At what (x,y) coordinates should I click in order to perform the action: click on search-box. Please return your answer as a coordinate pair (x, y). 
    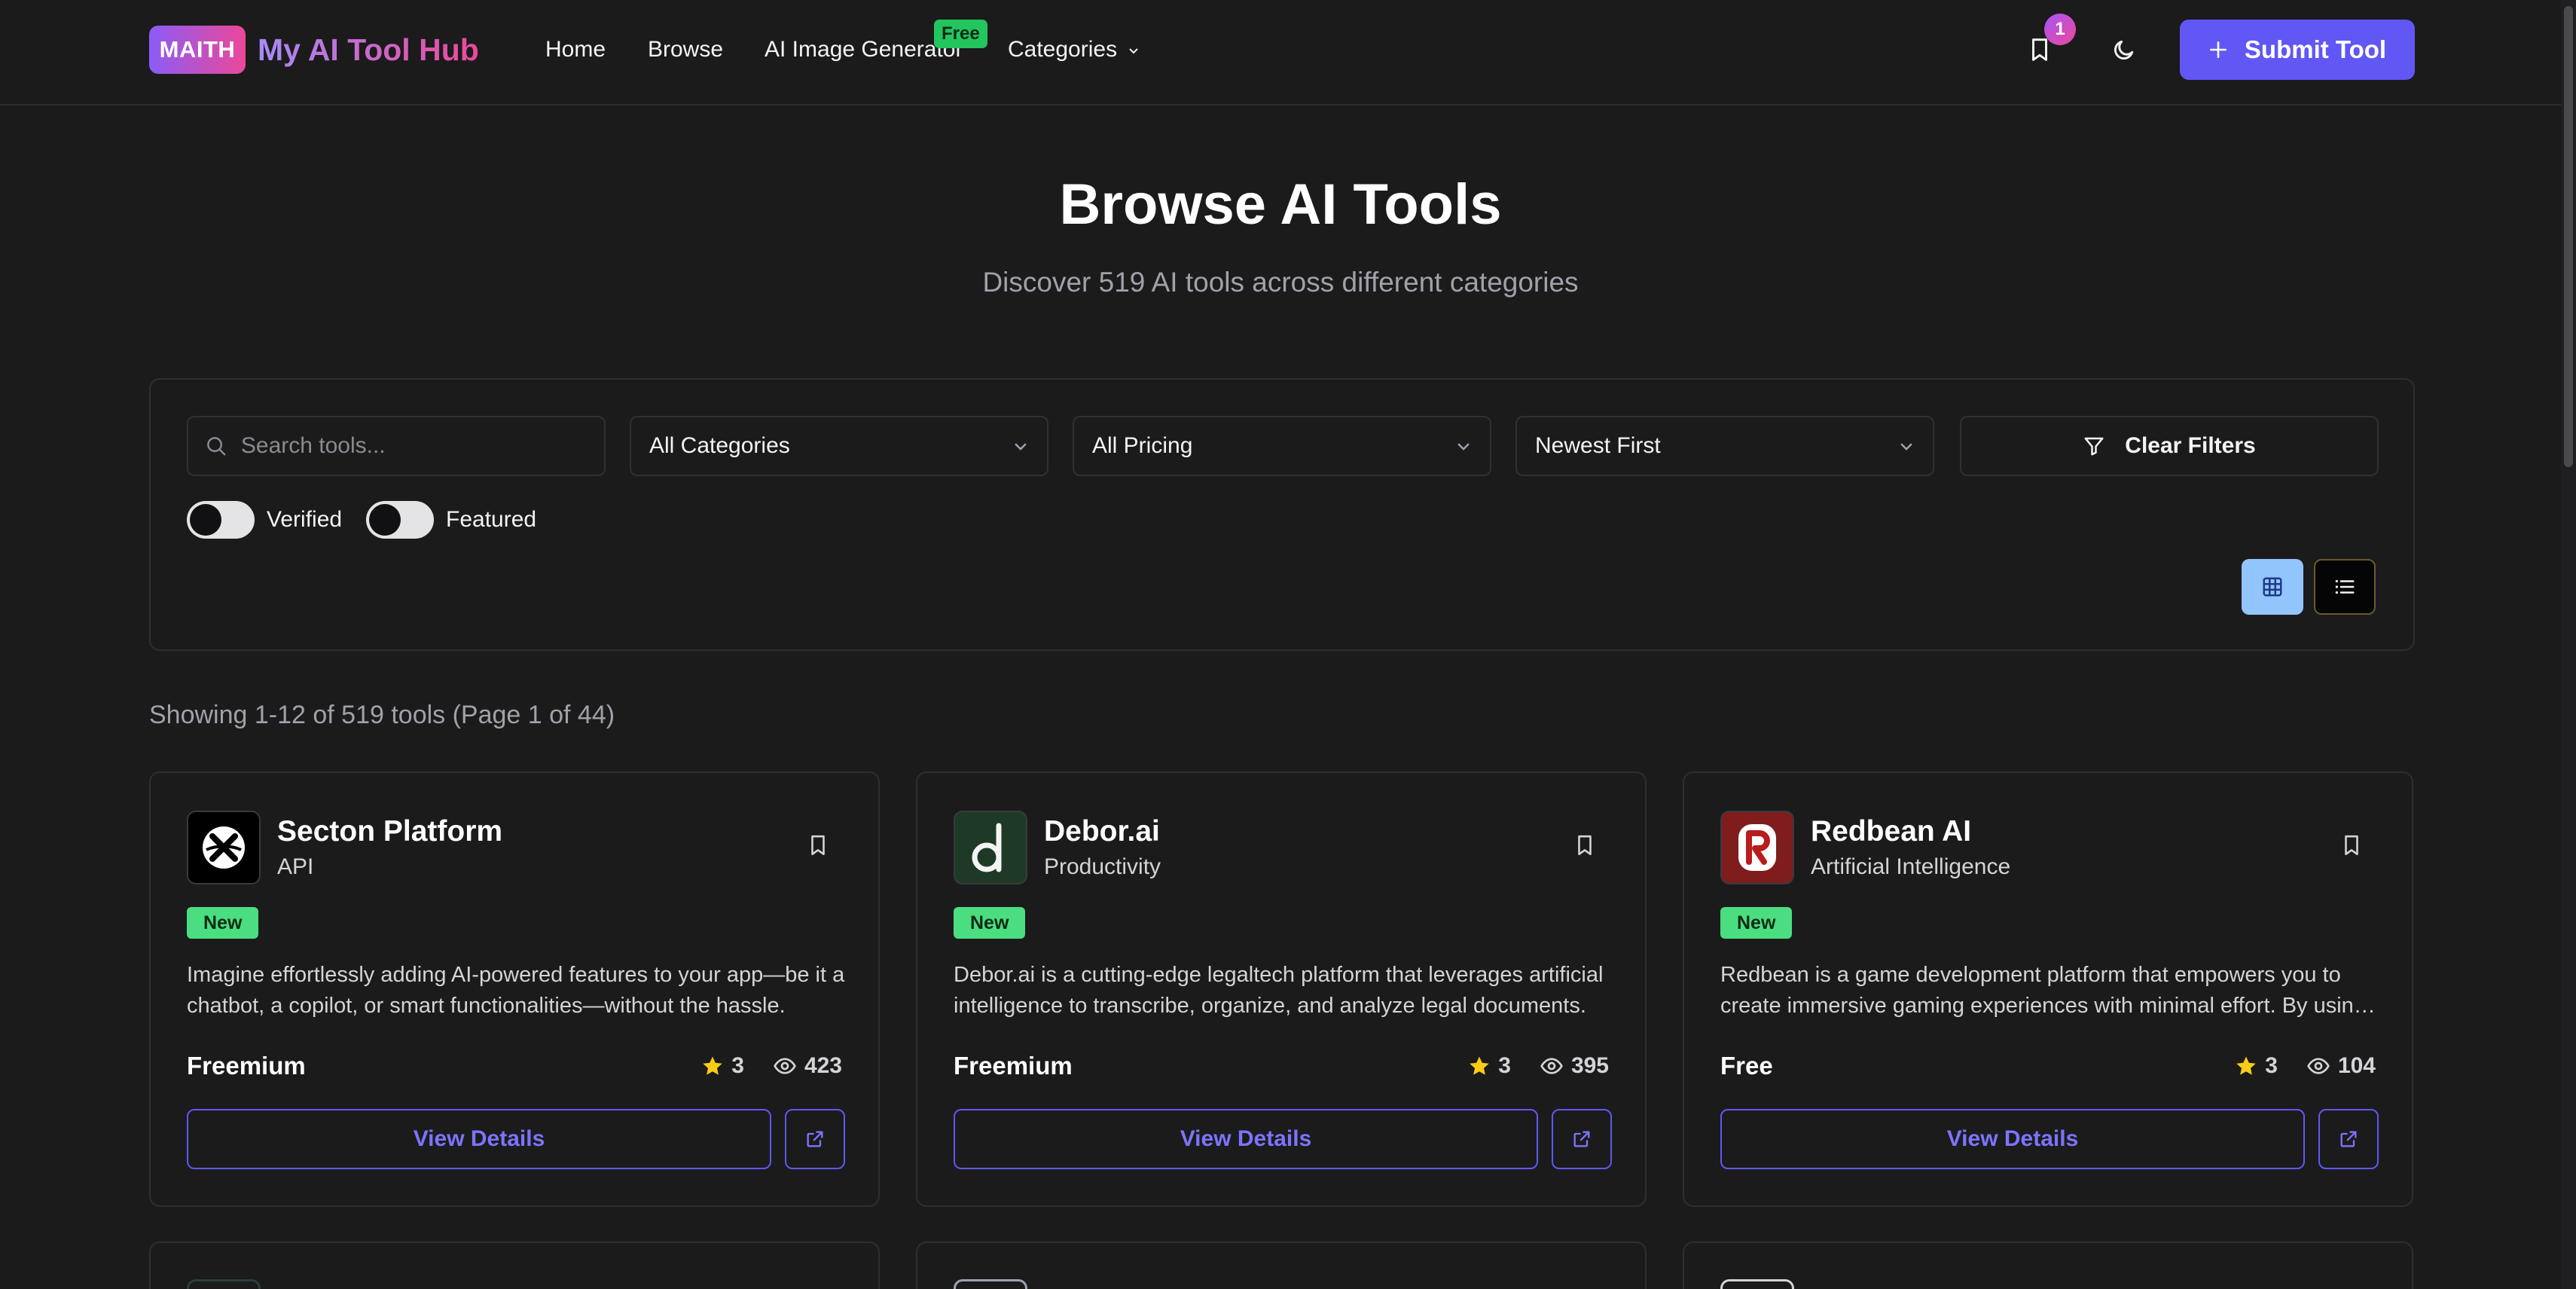
    Looking at the image, I should click on (396, 446).